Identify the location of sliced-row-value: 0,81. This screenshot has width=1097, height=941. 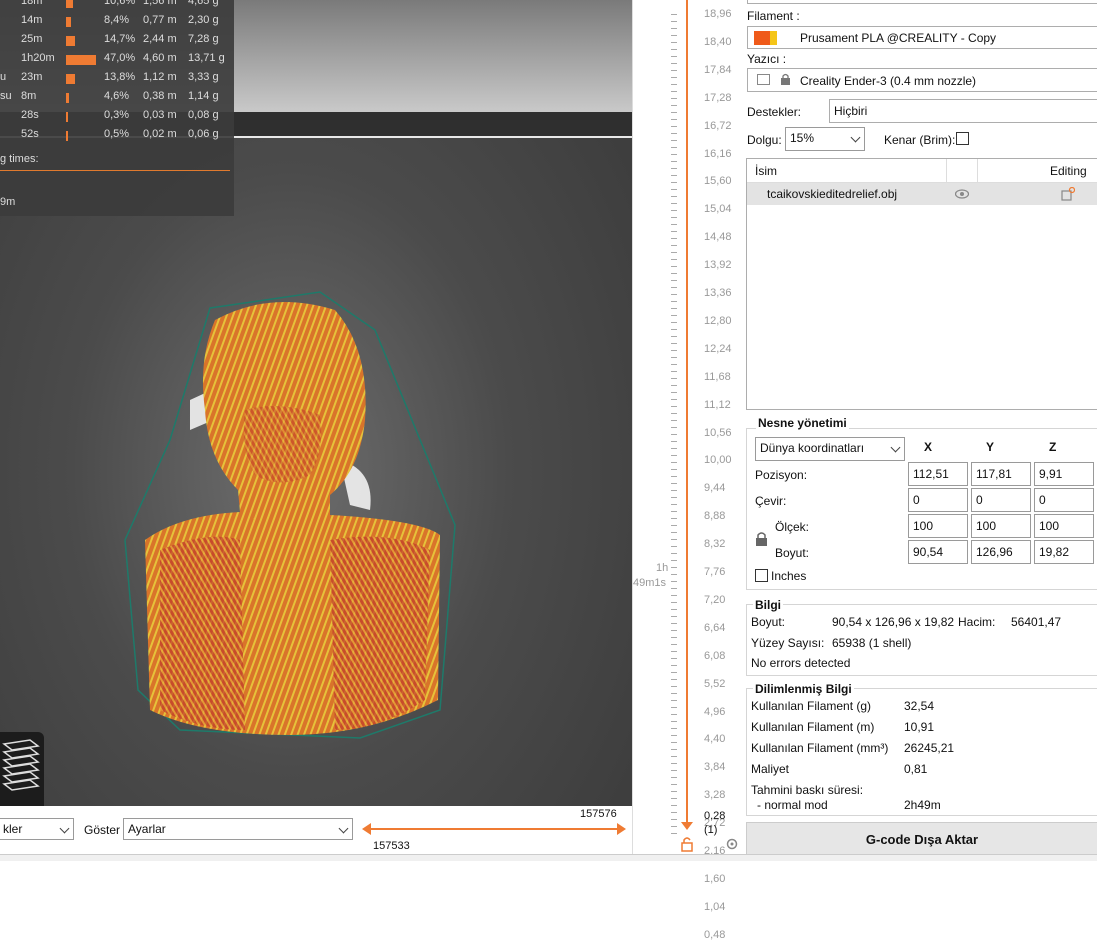
(916, 769).